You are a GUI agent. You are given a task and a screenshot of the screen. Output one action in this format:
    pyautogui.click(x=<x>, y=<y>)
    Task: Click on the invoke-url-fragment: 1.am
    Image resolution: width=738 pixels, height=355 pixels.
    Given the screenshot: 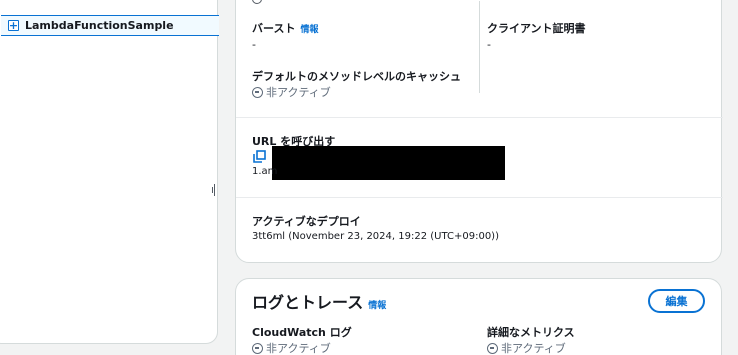 What is the action you would take?
    pyautogui.click(x=264, y=171)
    